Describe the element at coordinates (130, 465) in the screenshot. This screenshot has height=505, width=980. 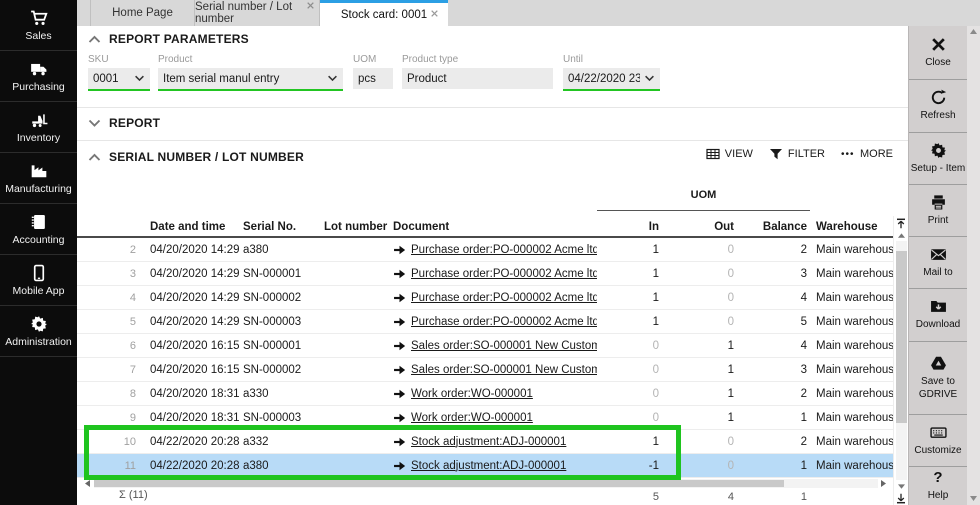
I see `row-number: 11` at that location.